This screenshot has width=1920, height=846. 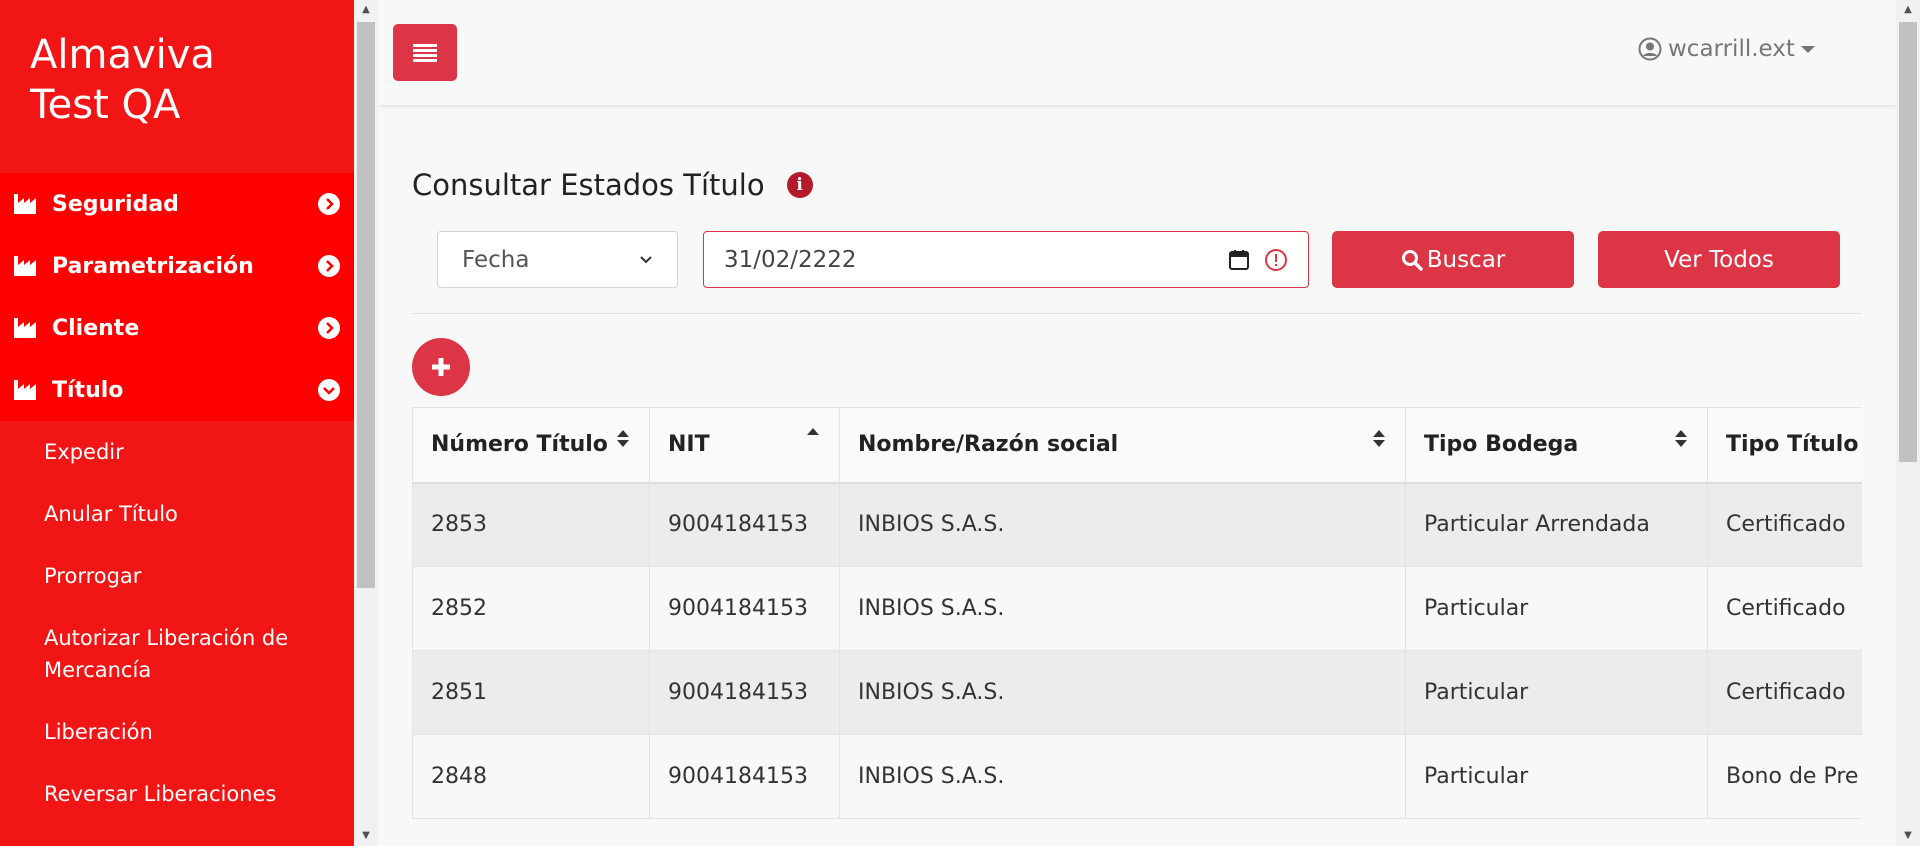 I want to click on search-button: Buscar, so click(x=1453, y=259).